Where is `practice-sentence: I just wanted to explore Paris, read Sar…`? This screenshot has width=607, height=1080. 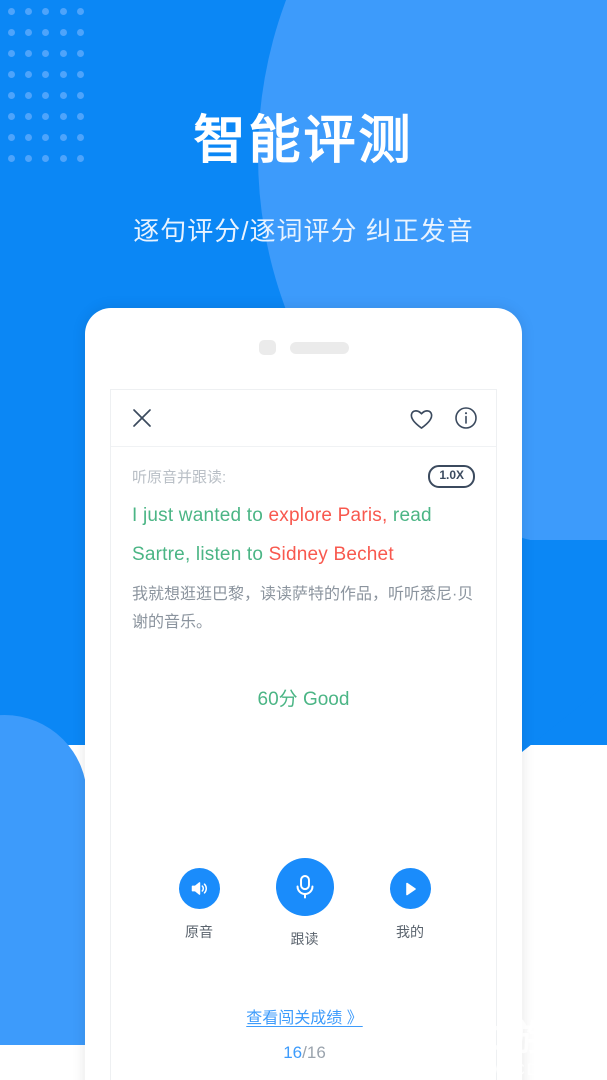
practice-sentence: I just wanted to explore Paris, read Sar… is located at coordinates (303, 535).